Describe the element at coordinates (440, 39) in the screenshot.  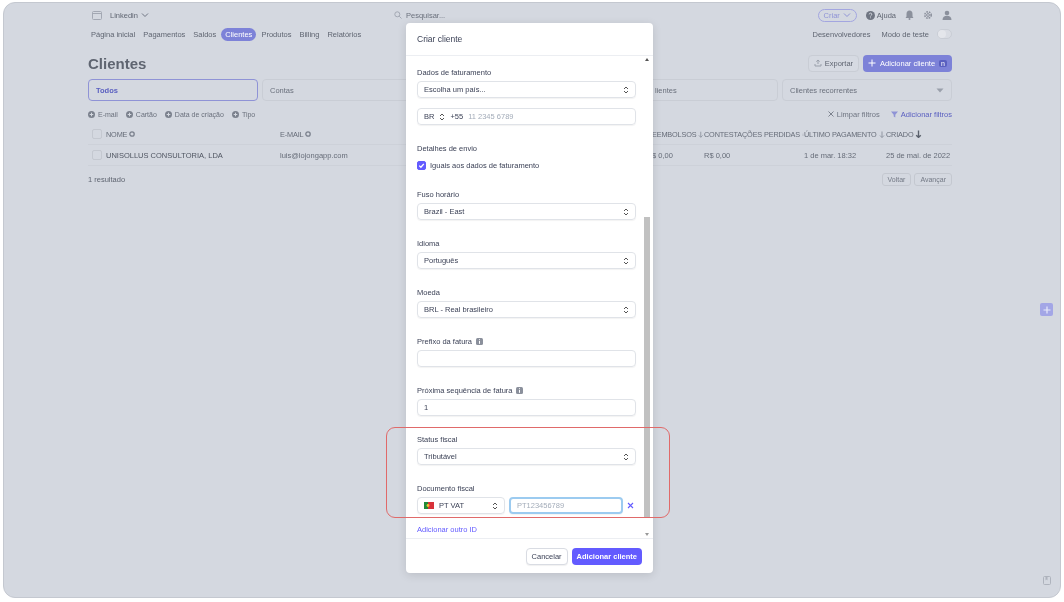
I see `dialog-title: Criar cliente` at that location.